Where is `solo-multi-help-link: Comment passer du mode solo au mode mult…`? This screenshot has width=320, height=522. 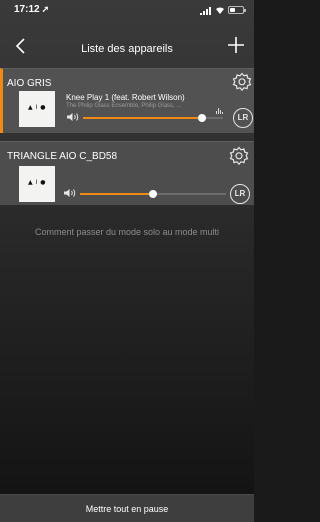
solo-multi-help-link: Comment passer du mode solo au mode mult… is located at coordinates (127, 232).